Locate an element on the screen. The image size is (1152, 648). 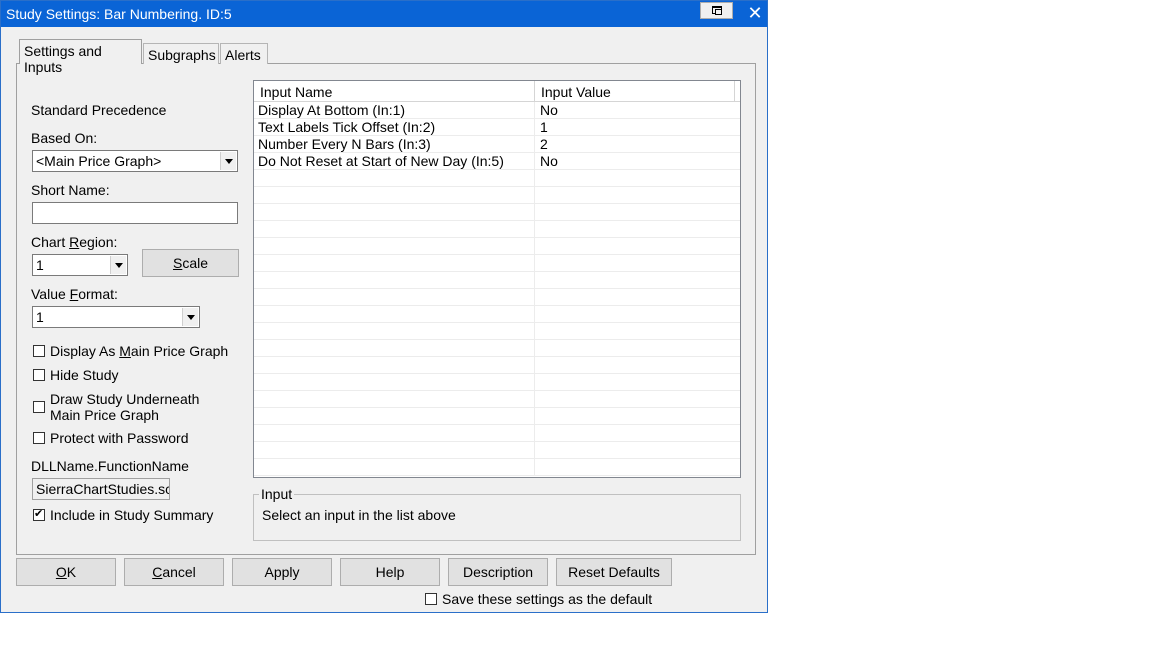
protect-password-checkbox is located at coordinates (39, 438).